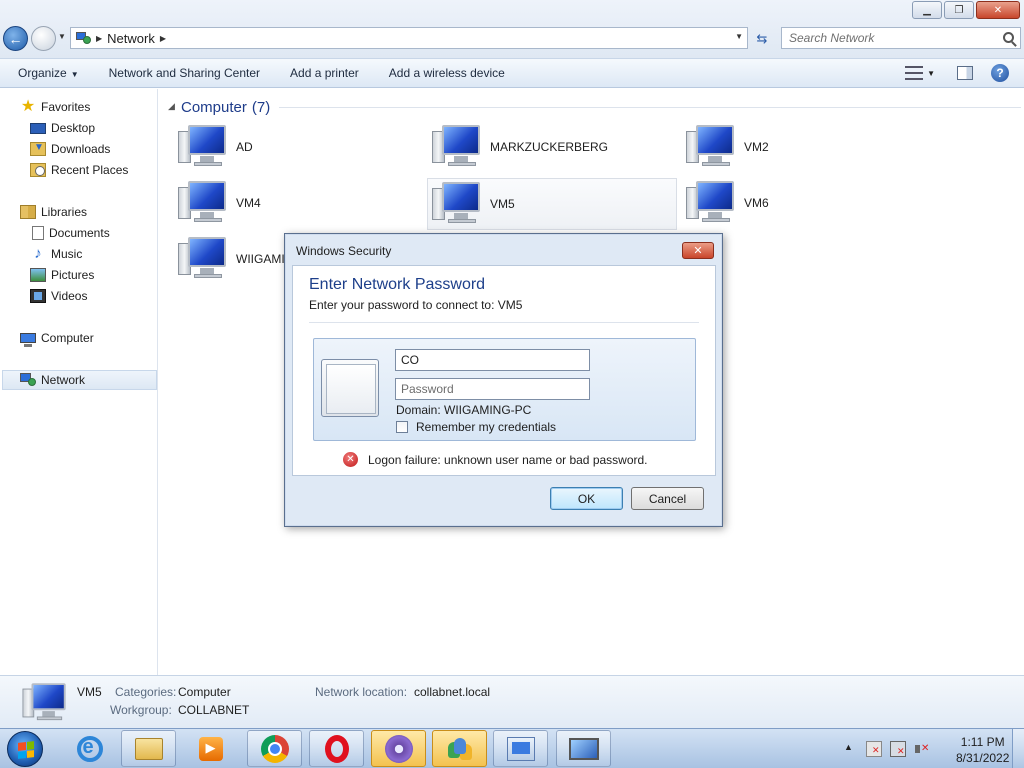  I want to click on taskbar-windows-explorer, so click(148, 748).